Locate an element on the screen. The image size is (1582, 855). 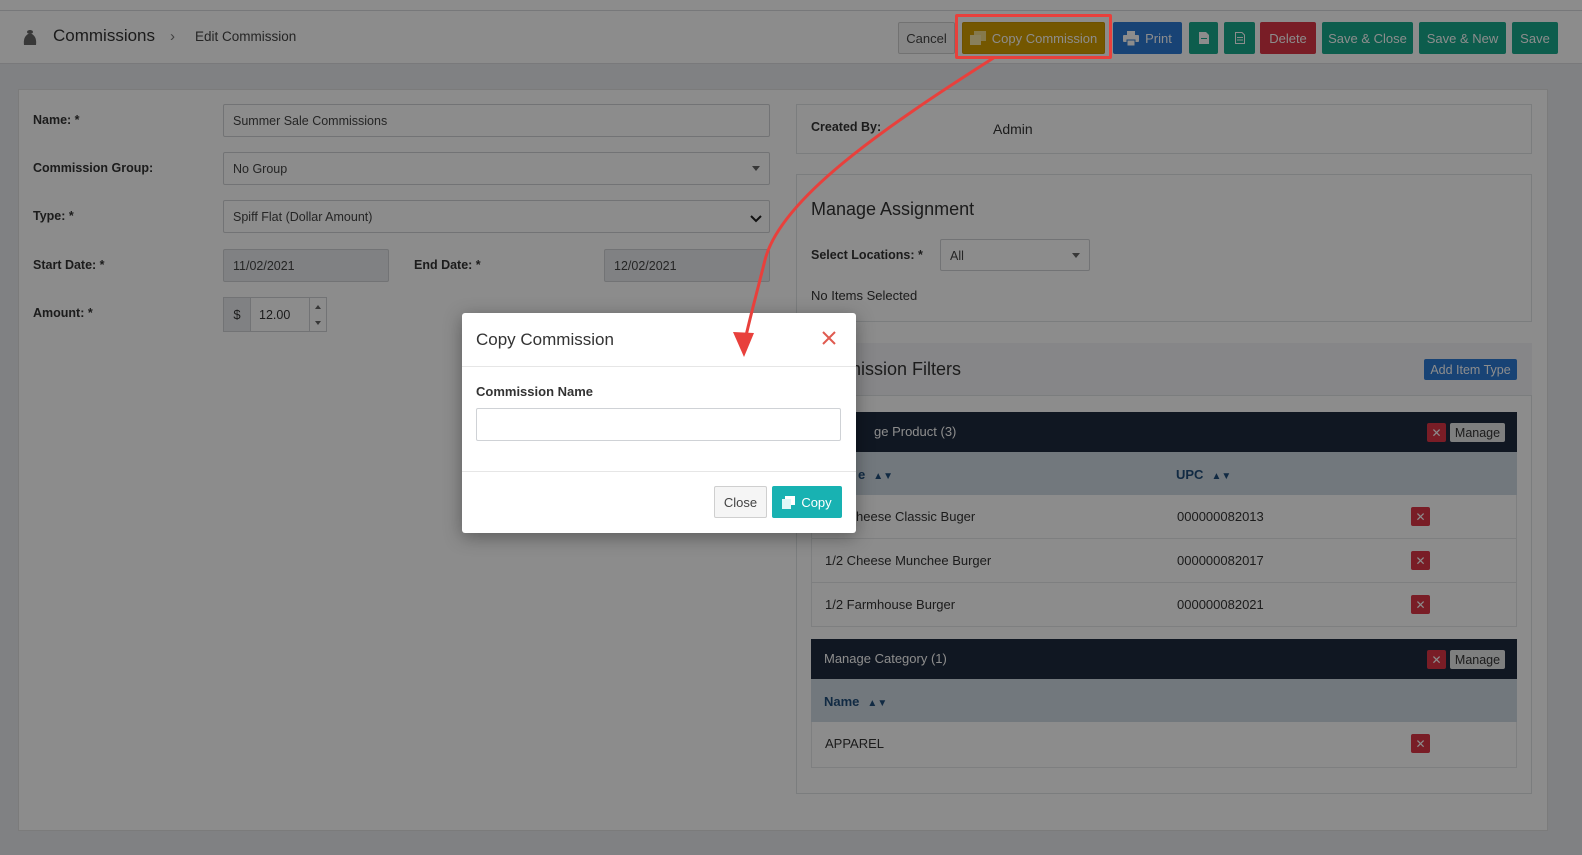
copy-commission-highlight is located at coordinates (1033, 36).